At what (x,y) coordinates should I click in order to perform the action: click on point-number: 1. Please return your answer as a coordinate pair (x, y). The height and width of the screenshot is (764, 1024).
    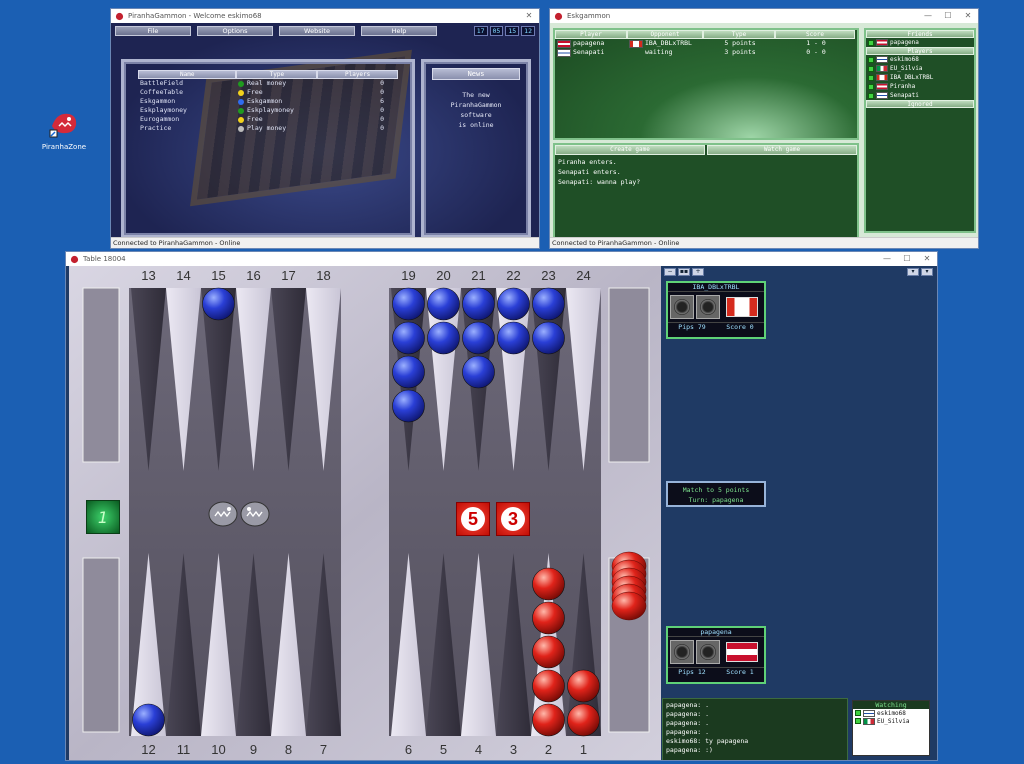
    Looking at the image, I should click on (583, 749).